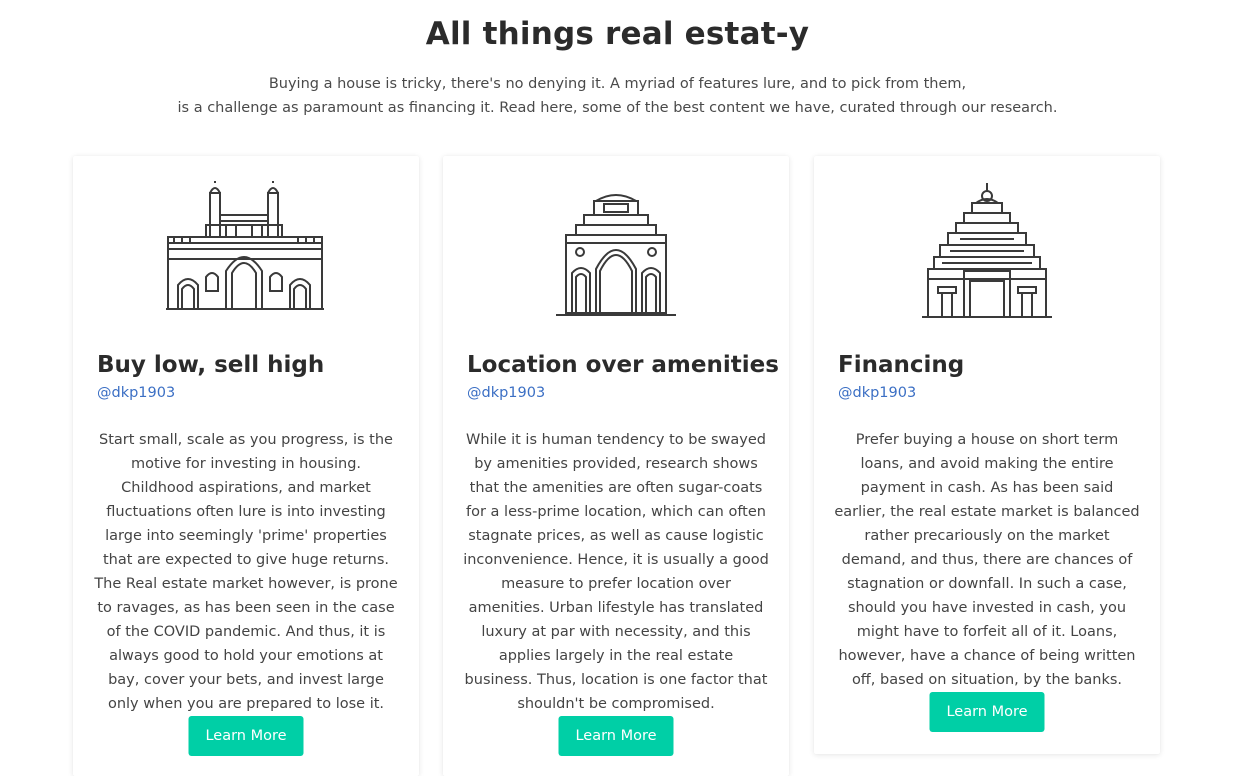  What do you see at coordinates (901, 365) in the screenshot?
I see `card-title: Financing` at bounding box center [901, 365].